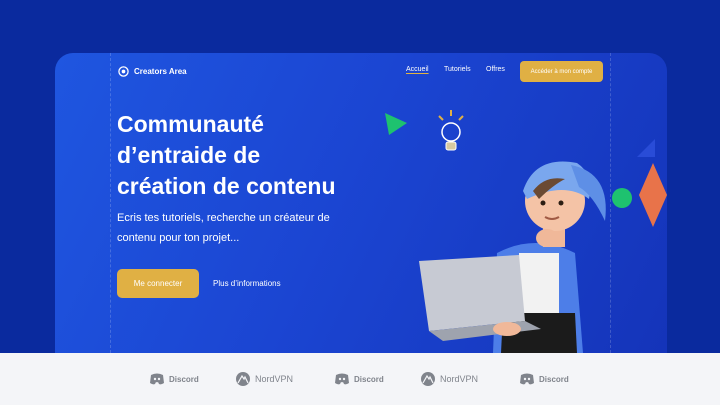  I want to click on login-button: Me connecter, so click(158, 283).